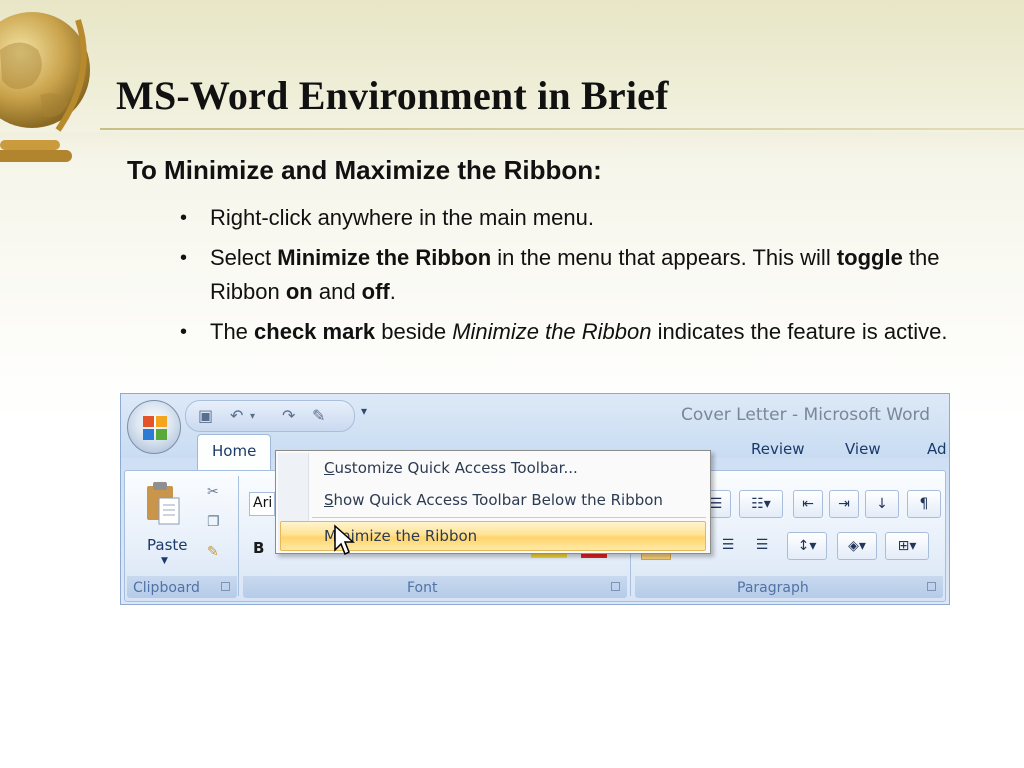 The width and height of the screenshot is (1024, 768). Describe the element at coordinates (882, 504) in the screenshot. I see `sort-button: ↓` at that location.